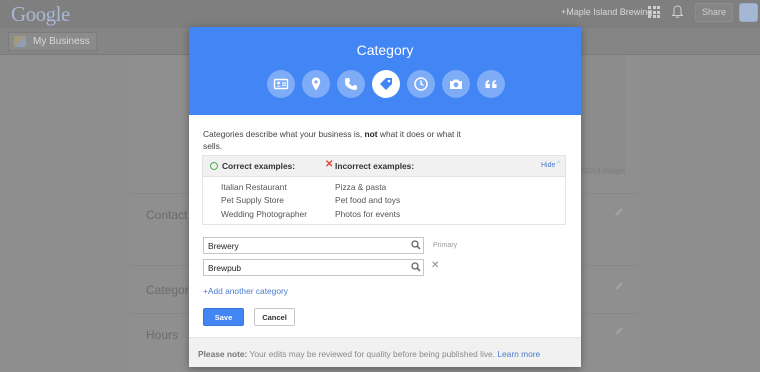 The height and width of the screenshot is (372, 760). What do you see at coordinates (40, 14) in the screenshot?
I see `google-logo: Google` at bounding box center [40, 14].